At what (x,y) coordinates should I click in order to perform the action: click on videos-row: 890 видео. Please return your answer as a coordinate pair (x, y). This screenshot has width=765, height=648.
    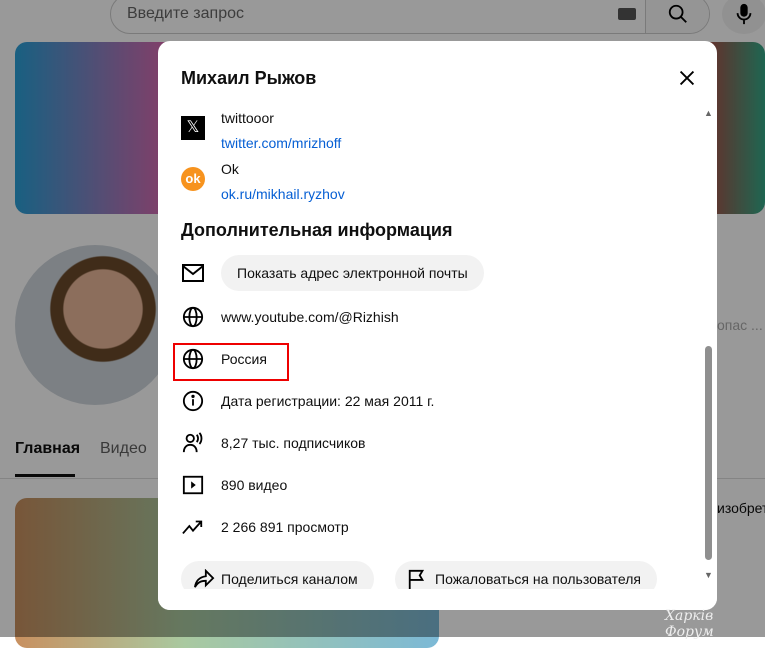
    Looking at the image, I should click on (234, 485).